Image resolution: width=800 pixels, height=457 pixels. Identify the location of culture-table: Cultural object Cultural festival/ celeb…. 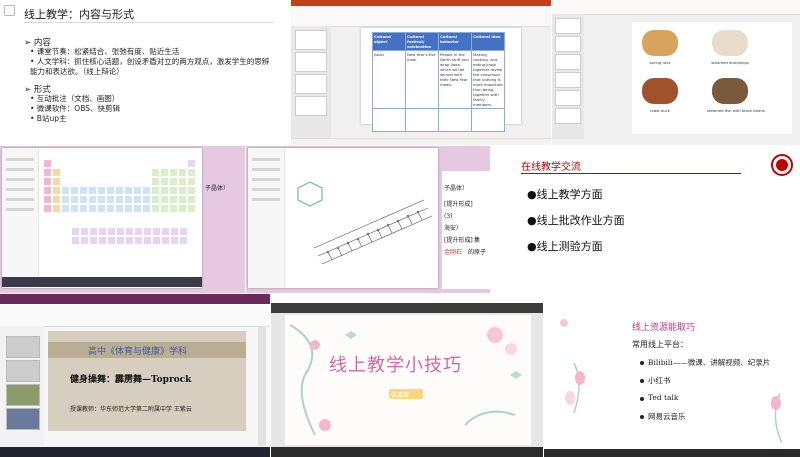
(438, 82).